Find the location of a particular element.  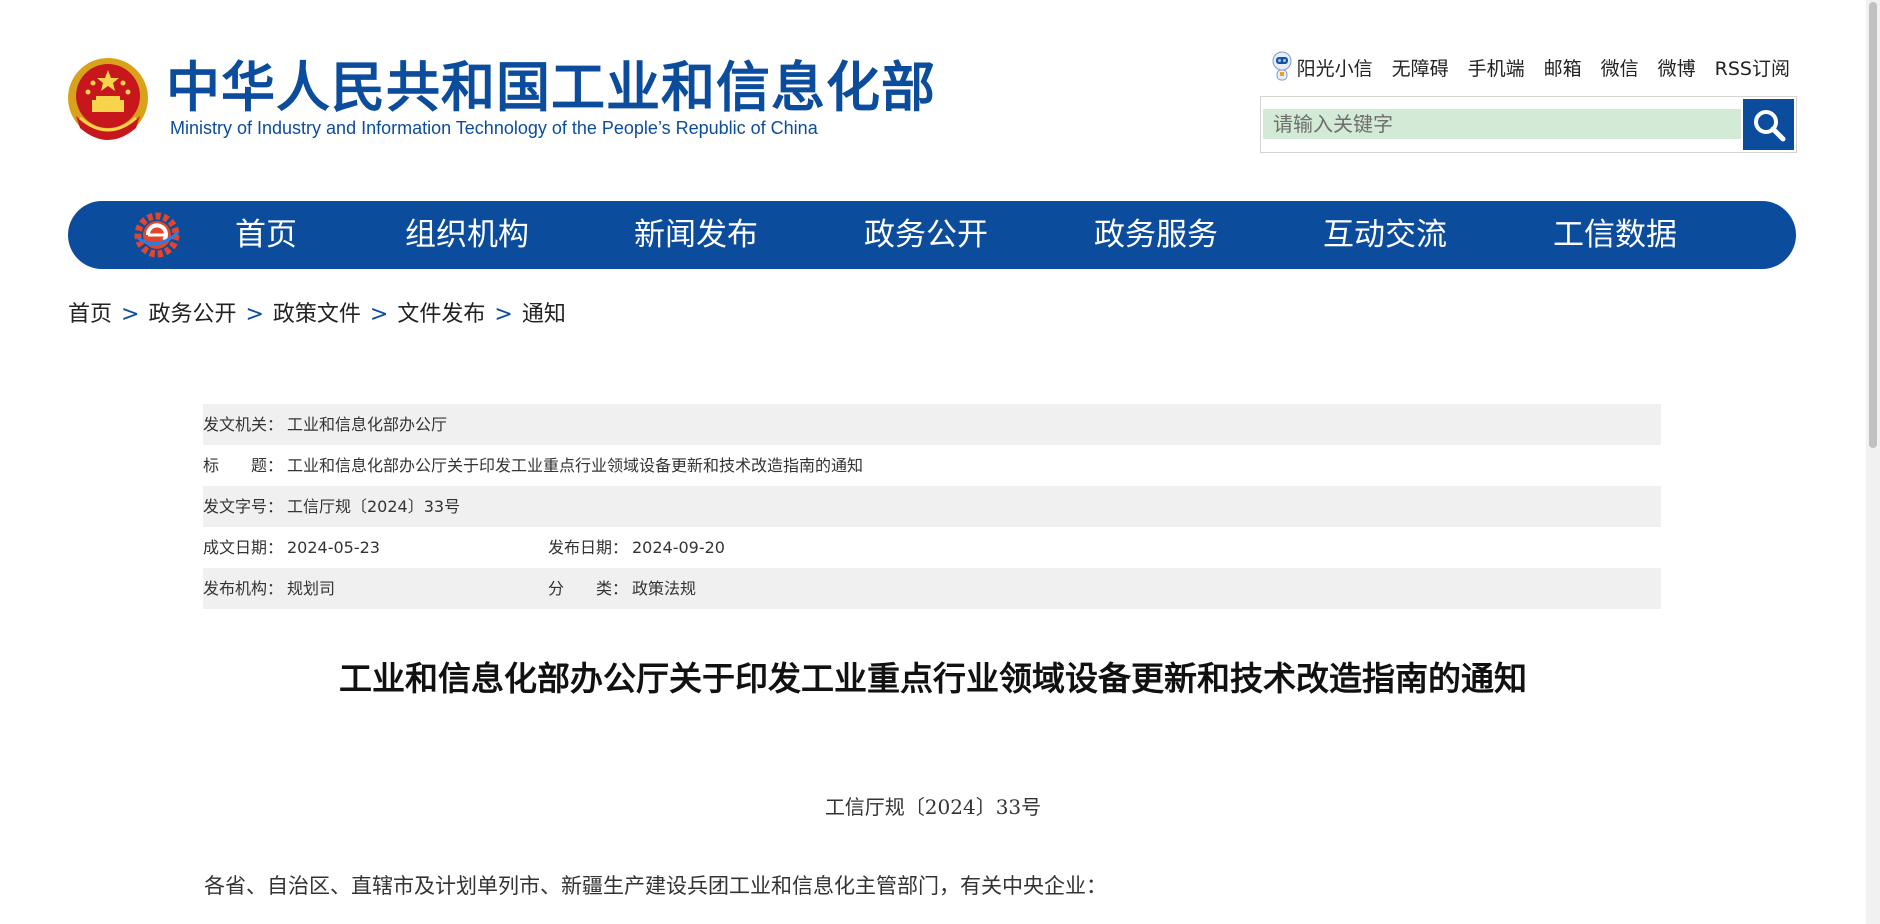

toplink-wechat: 微信 is located at coordinates (1620, 67).